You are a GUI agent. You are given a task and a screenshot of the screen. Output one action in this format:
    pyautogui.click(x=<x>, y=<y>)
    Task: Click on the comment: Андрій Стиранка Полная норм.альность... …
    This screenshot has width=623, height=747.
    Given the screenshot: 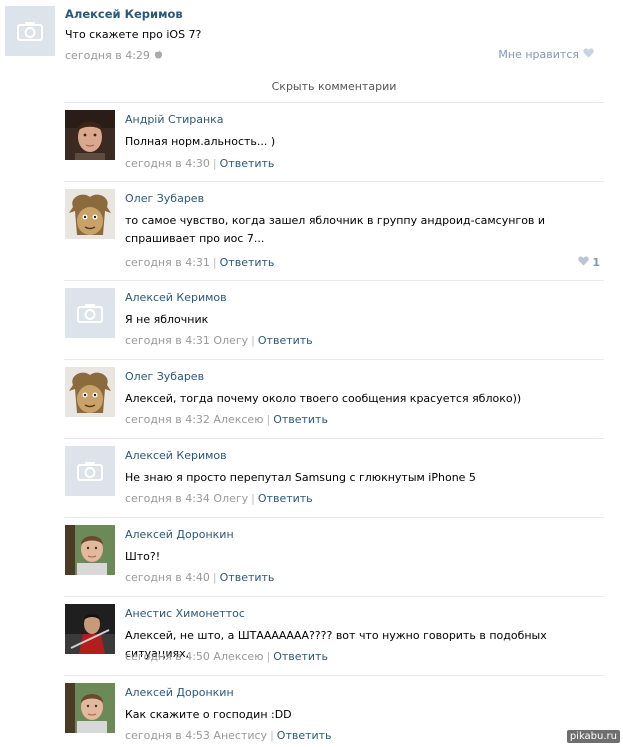 What is the action you would take?
    pyautogui.click(x=334, y=141)
    